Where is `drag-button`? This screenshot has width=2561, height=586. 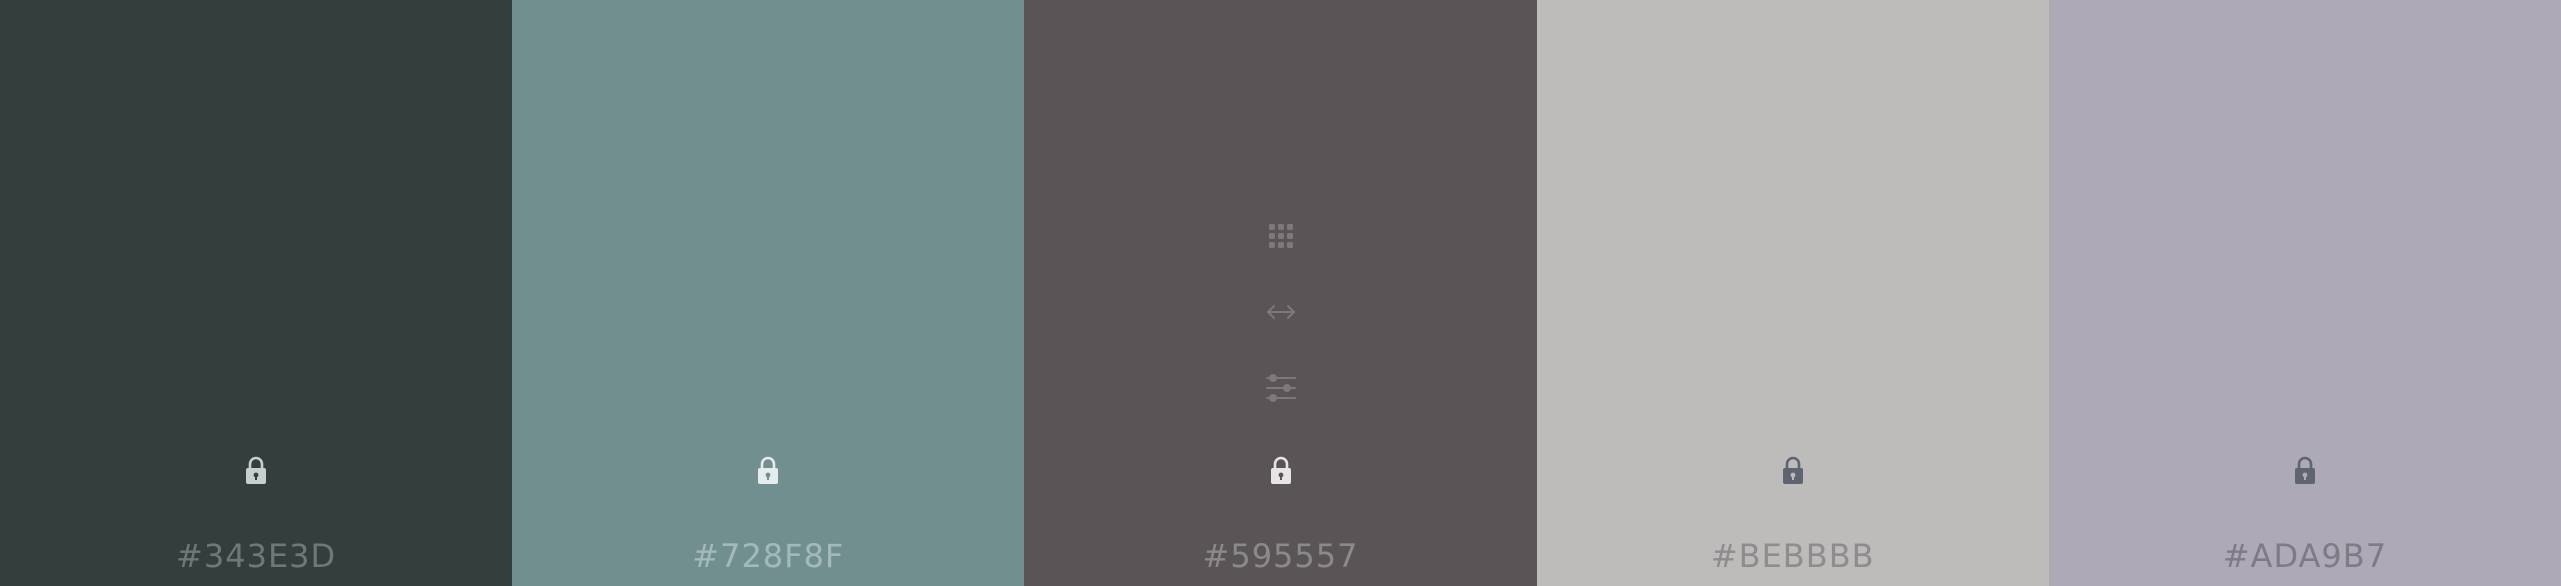
drag-button is located at coordinates (1281, 236).